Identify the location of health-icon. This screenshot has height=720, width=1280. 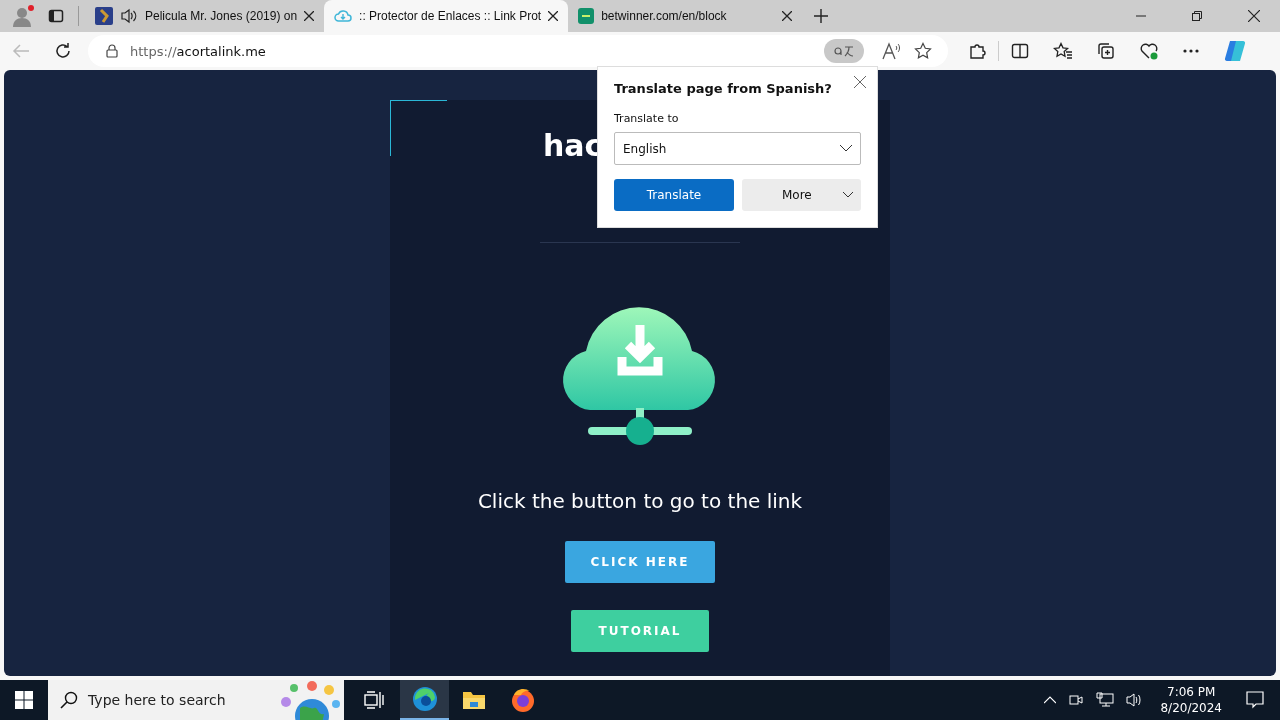
(1149, 51).